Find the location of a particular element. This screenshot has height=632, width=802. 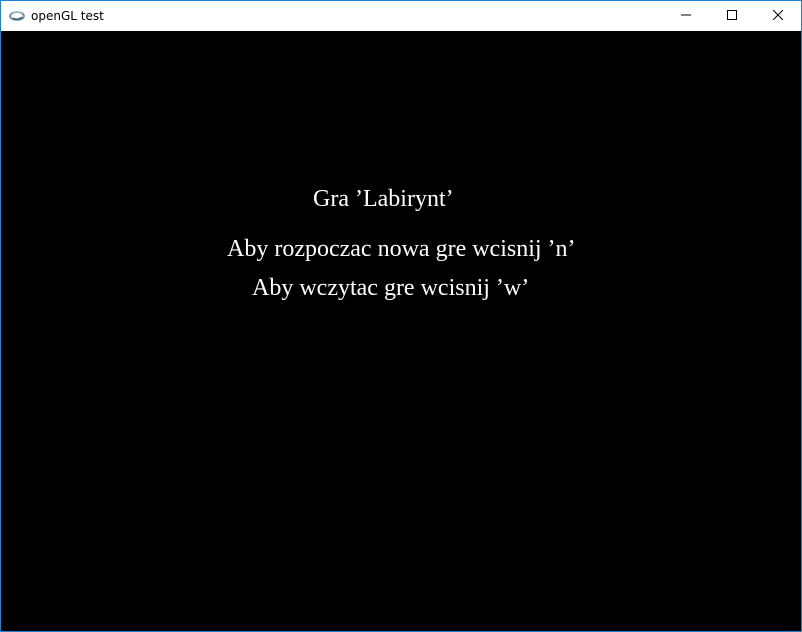

title-bar: openGL test is located at coordinates (401, 16).